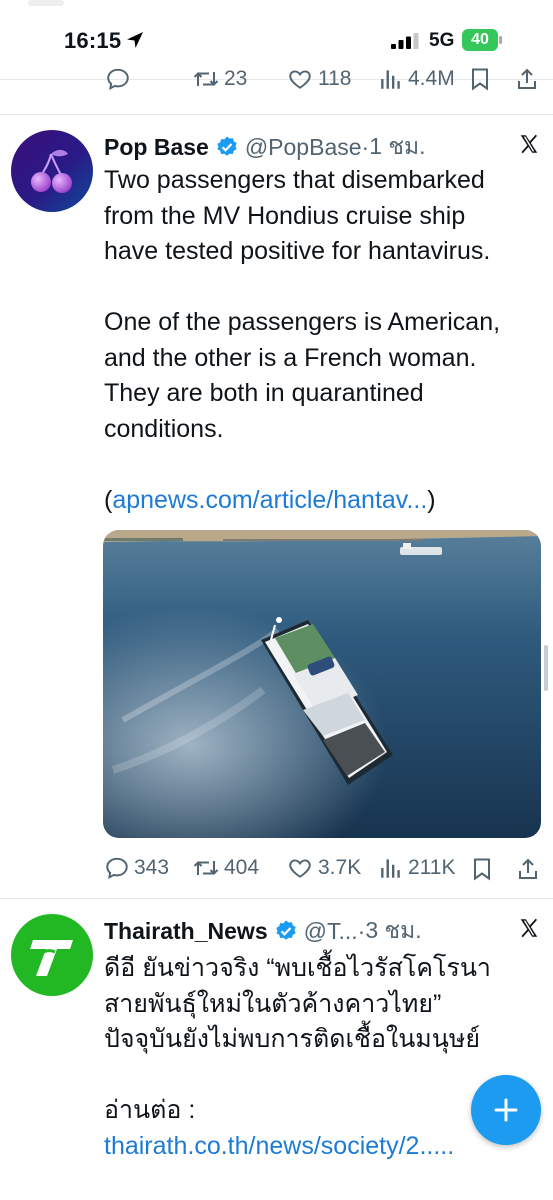 The height and width of the screenshot is (1200, 553). I want to click on like-count: 3.7K, so click(340, 867).